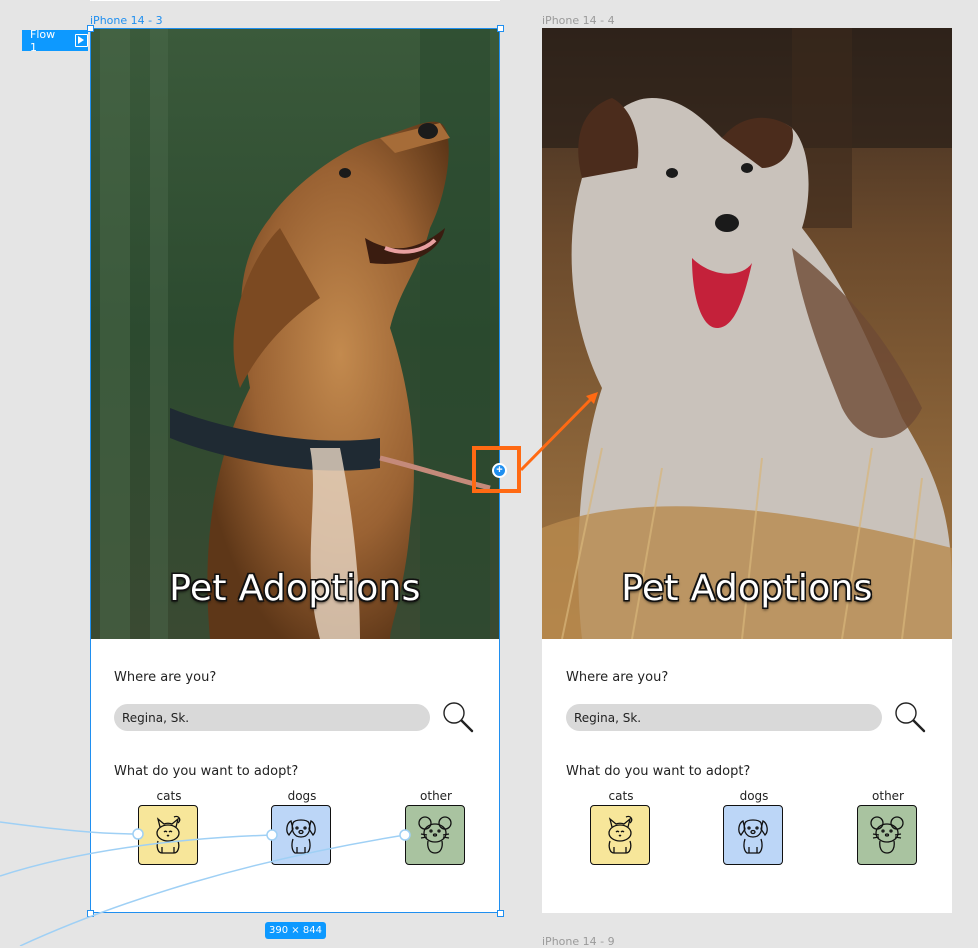 This screenshot has width=978, height=948. I want to click on frame-top-edge, so click(295, 0).